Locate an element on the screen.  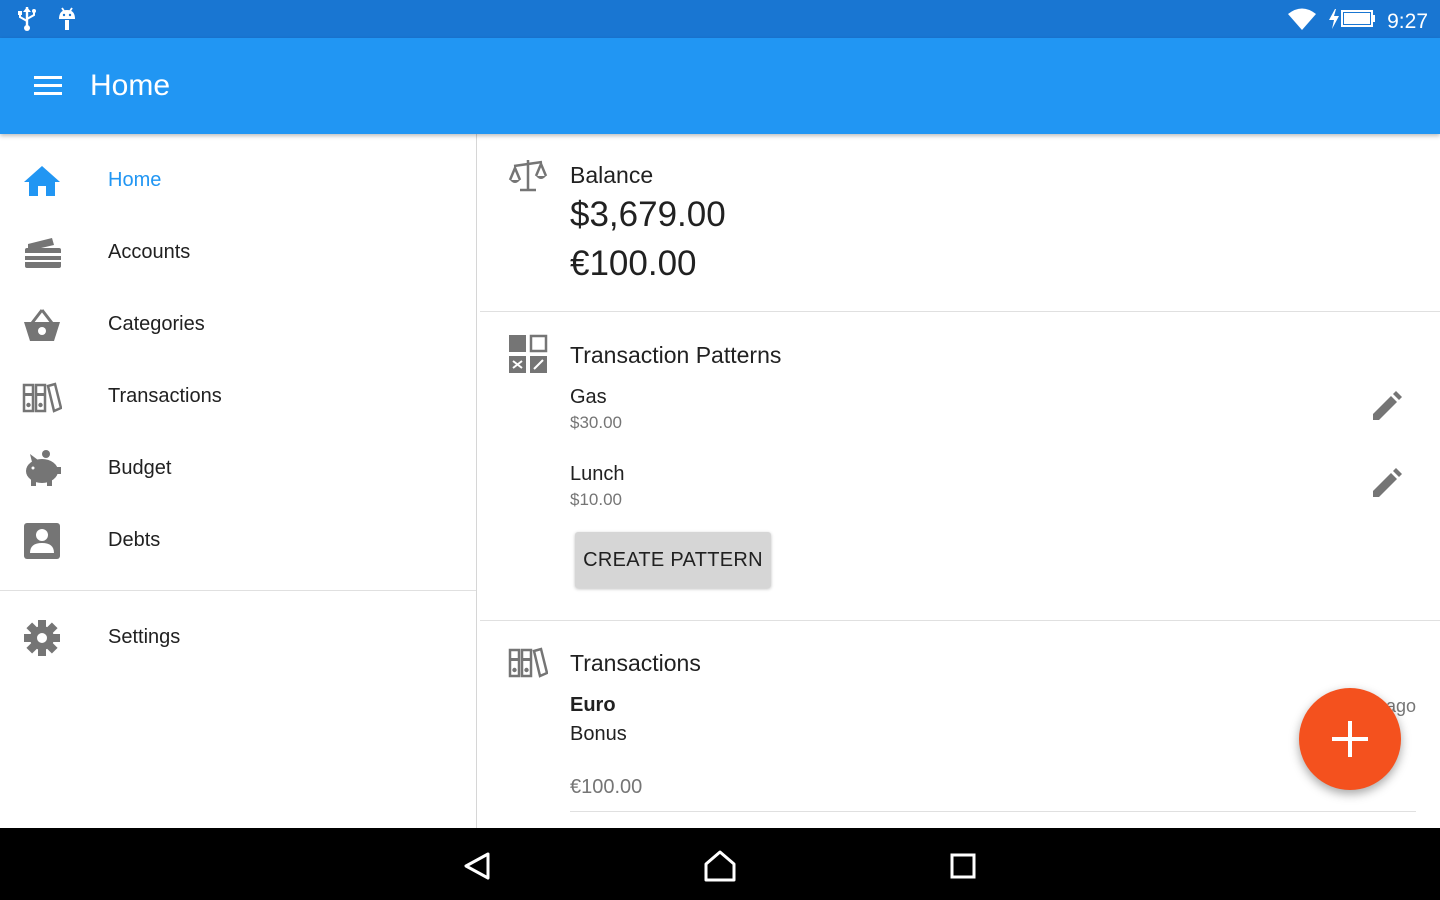
transaction-amount: €100.00 is located at coordinates (606, 787).